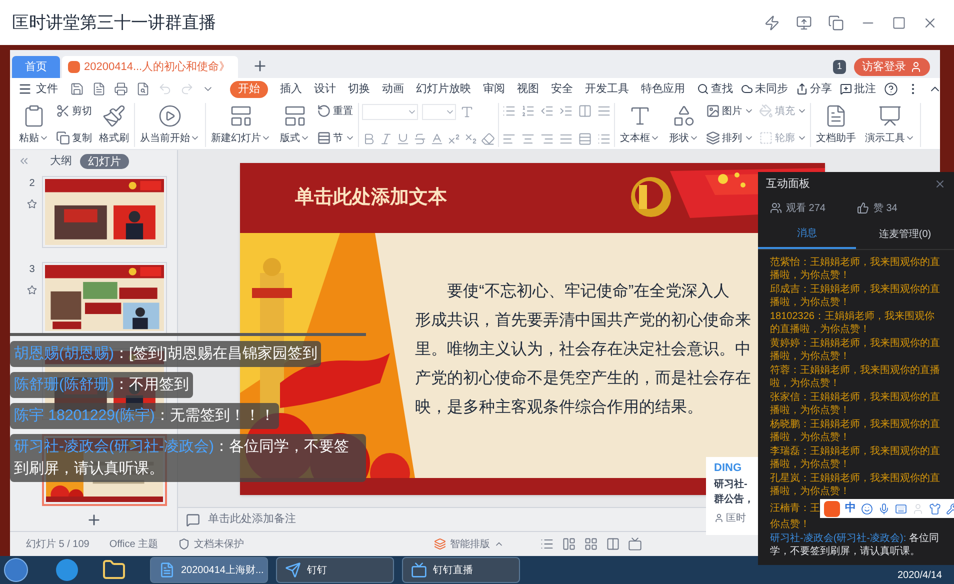 The width and height of the screenshot is (954, 584). What do you see at coordinates (359, 89) in the screenshot?
I see `menu-tab: 切换` at bounding box center [359, 89].